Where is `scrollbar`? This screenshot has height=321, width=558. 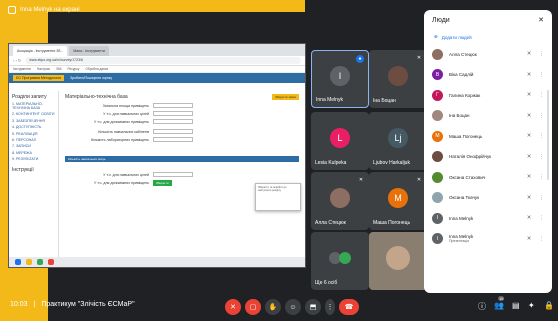 scrollbar is located at coordinates (548, 135).